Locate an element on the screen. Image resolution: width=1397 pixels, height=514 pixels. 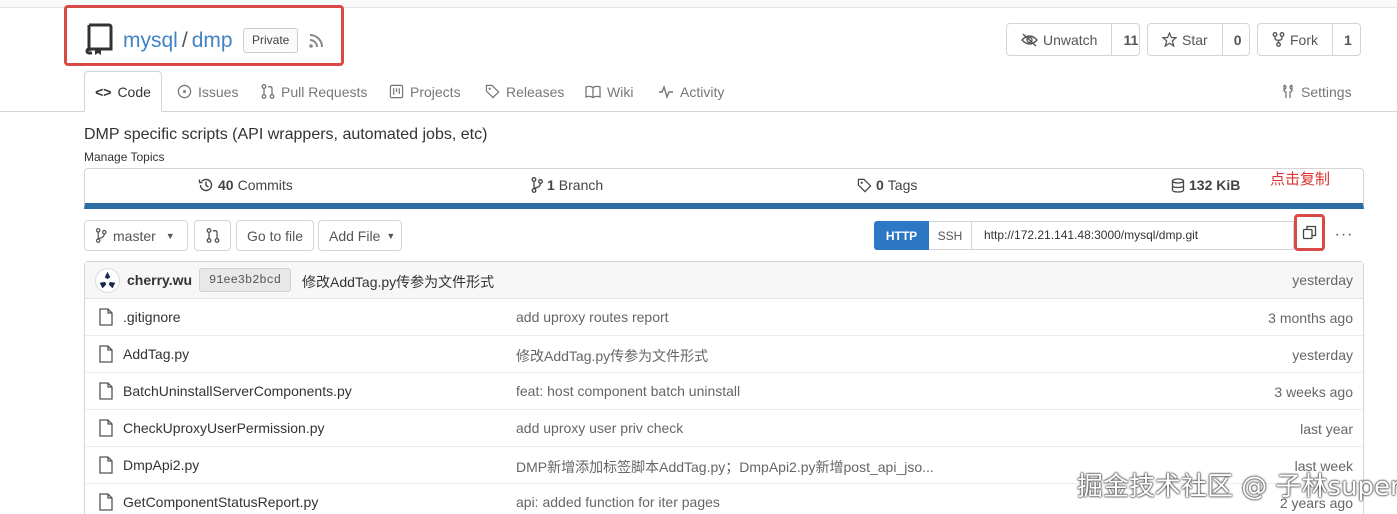
commits-count: 40 is located at coordinates (226, 185).